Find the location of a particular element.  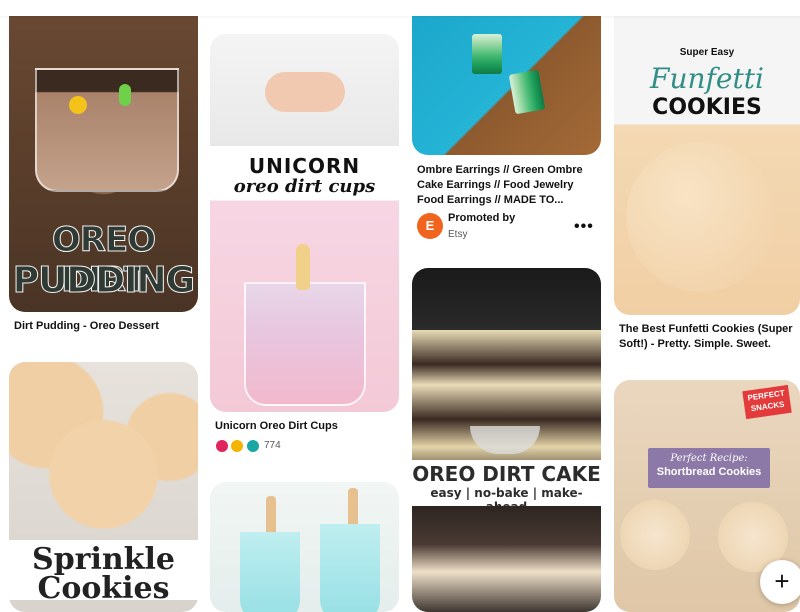

pin-image-title-line1: Funfetti is located at coordinates (707, 78).